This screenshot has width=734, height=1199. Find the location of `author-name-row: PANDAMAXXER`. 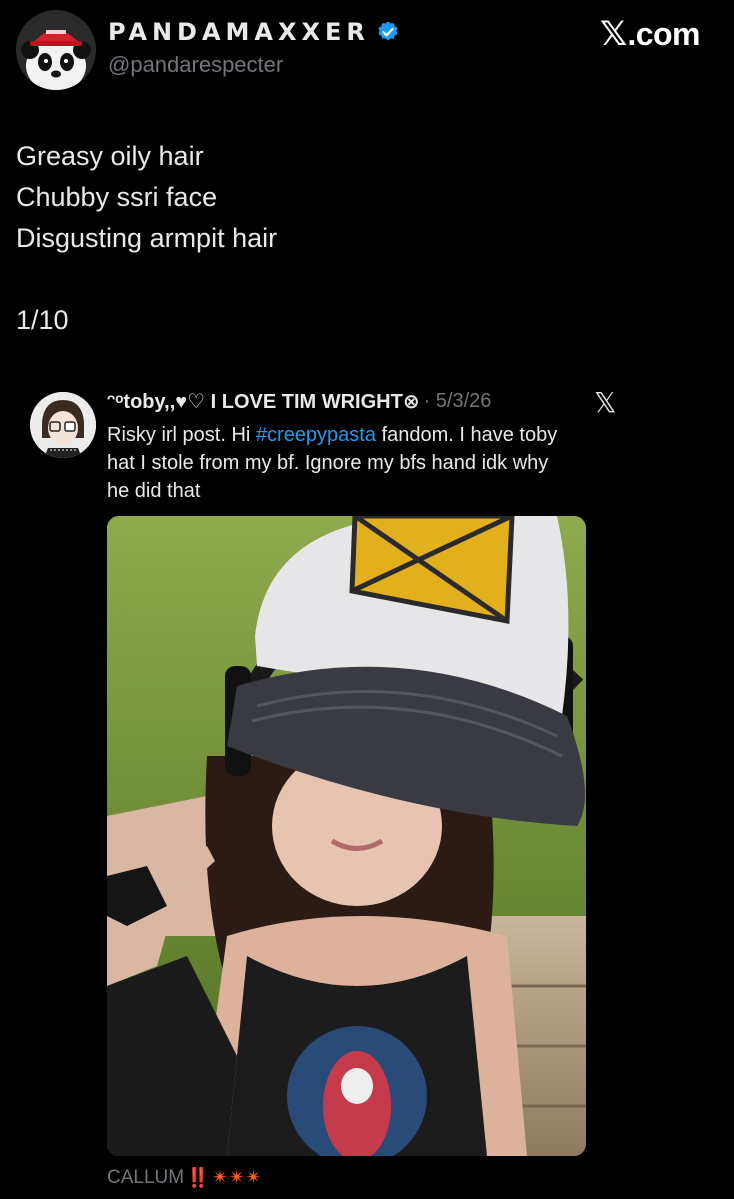

author-name-row: PANDAMAXXER is located at coordinates (254, 32).